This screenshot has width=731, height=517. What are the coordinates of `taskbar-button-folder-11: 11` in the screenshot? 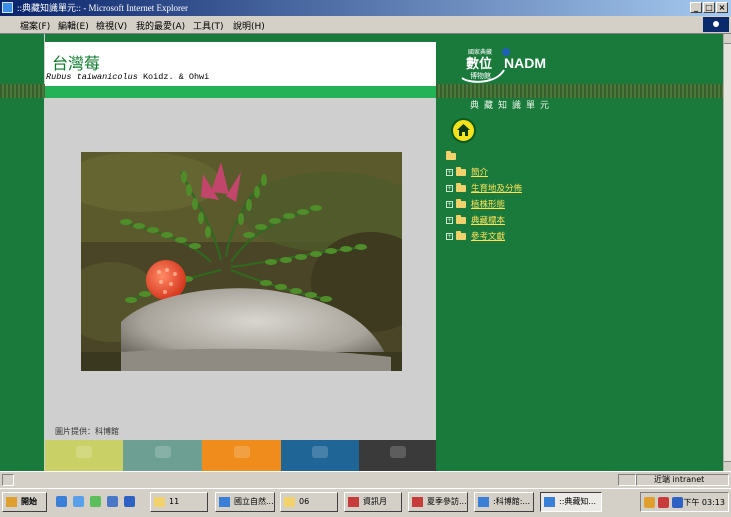 It's located at (179, 502).